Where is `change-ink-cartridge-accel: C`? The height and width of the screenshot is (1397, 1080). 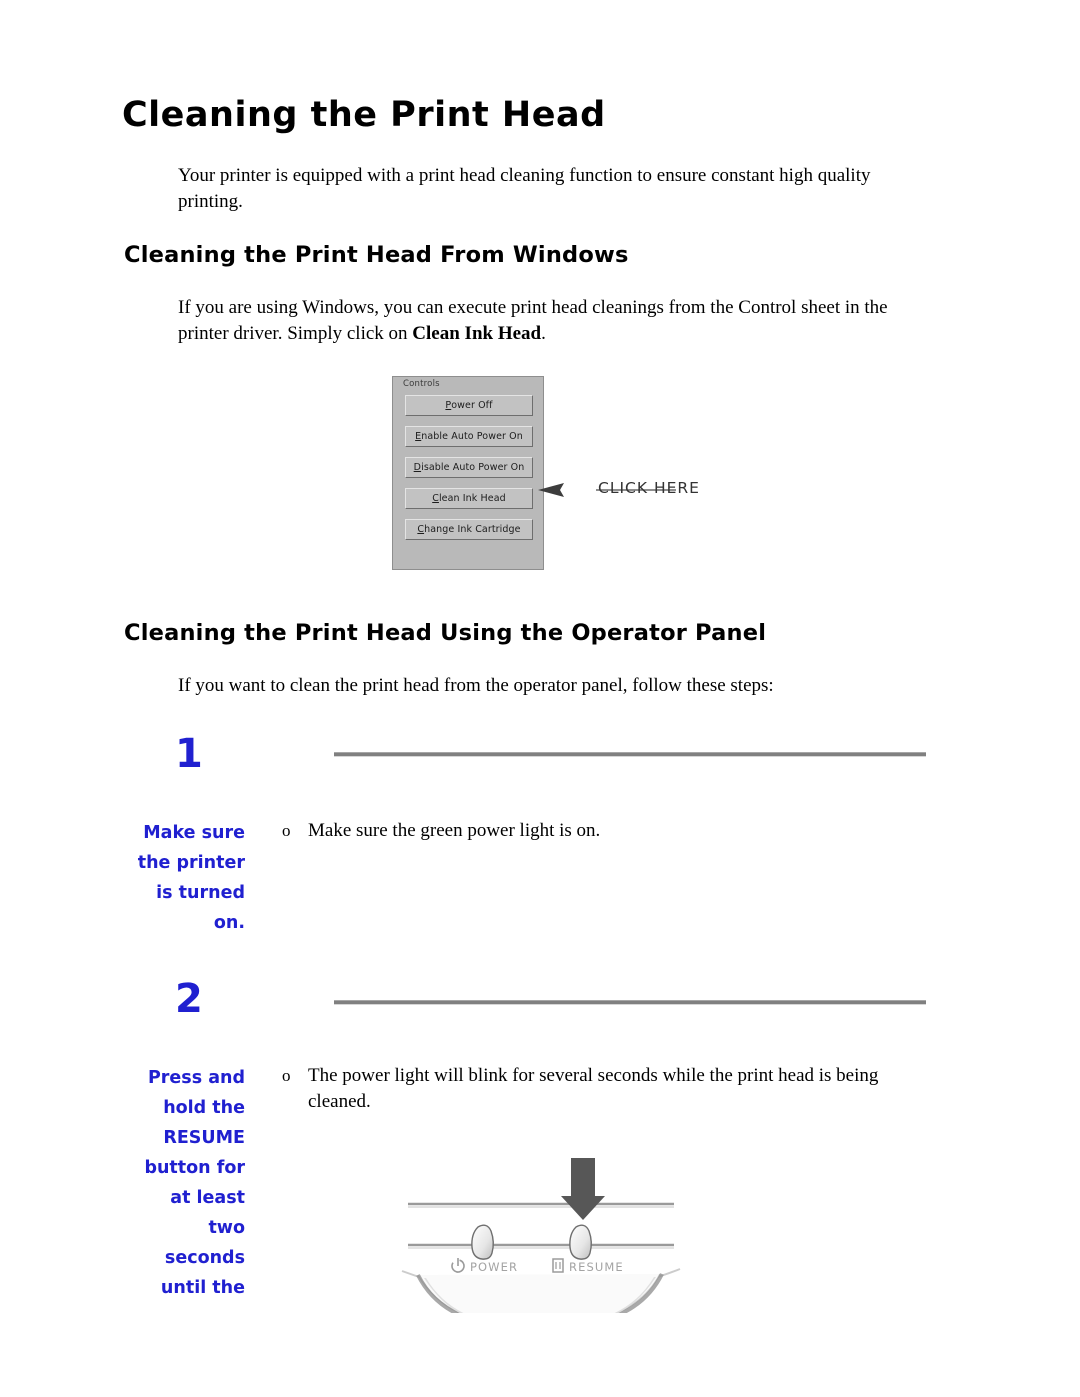
change-ink-cartridge-accel: C is located at coordinates (421, 529).